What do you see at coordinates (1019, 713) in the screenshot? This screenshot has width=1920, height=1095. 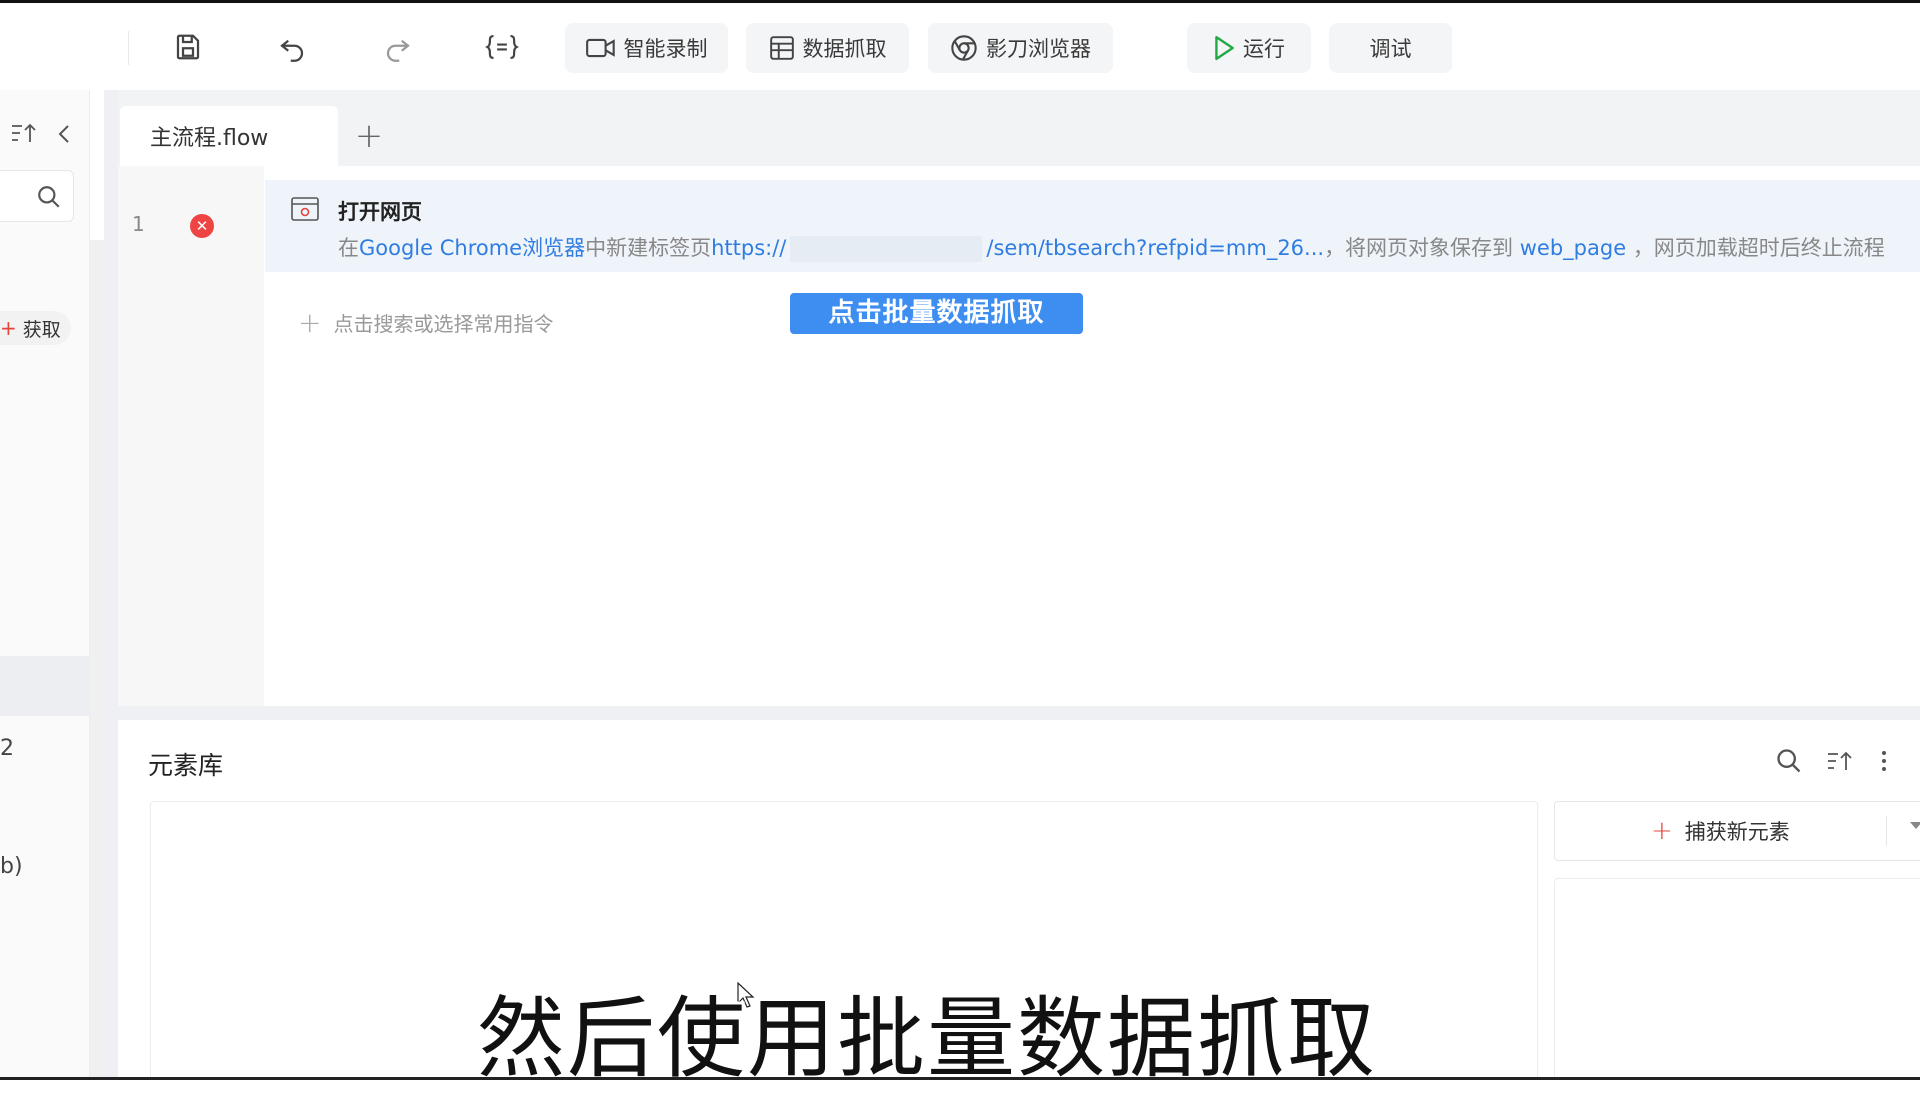 I see `panel-splitter` at bounding box center [1019, 713].